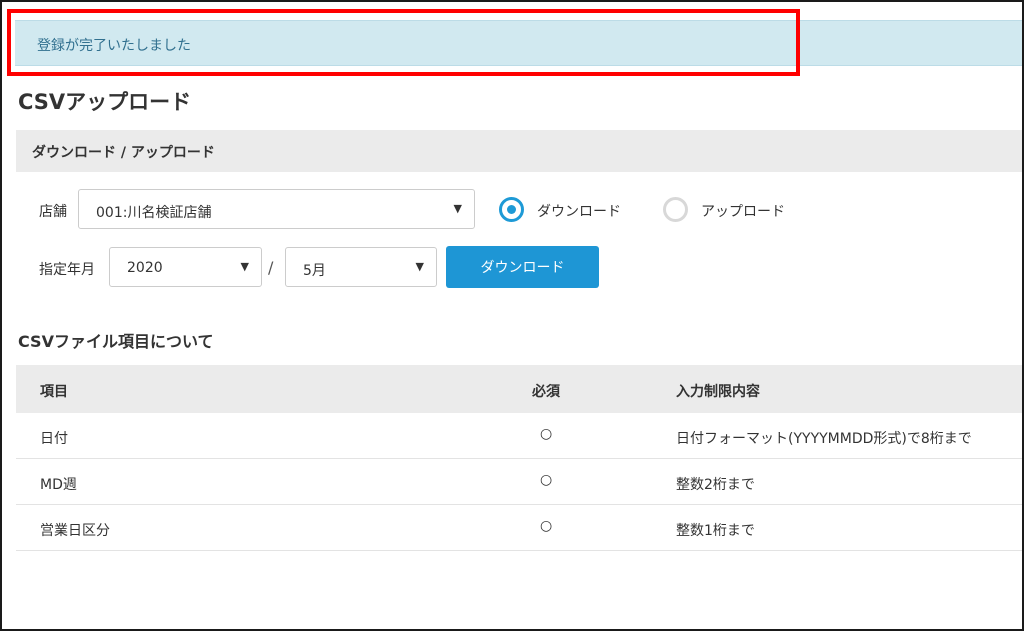  Describe the element at coordinates (579, 211) in the screenshot. I see `radio-download-label: ダウンロード` at that location.